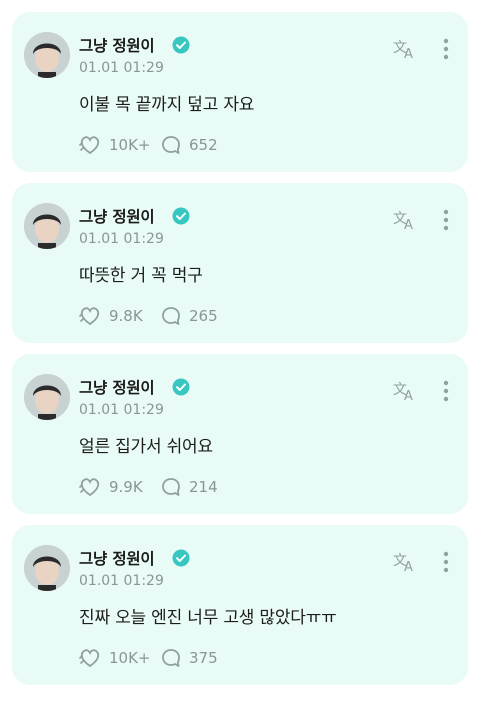 The image size is (480, 701). I want to click on like-count: 9.8K, so click(126, 316).